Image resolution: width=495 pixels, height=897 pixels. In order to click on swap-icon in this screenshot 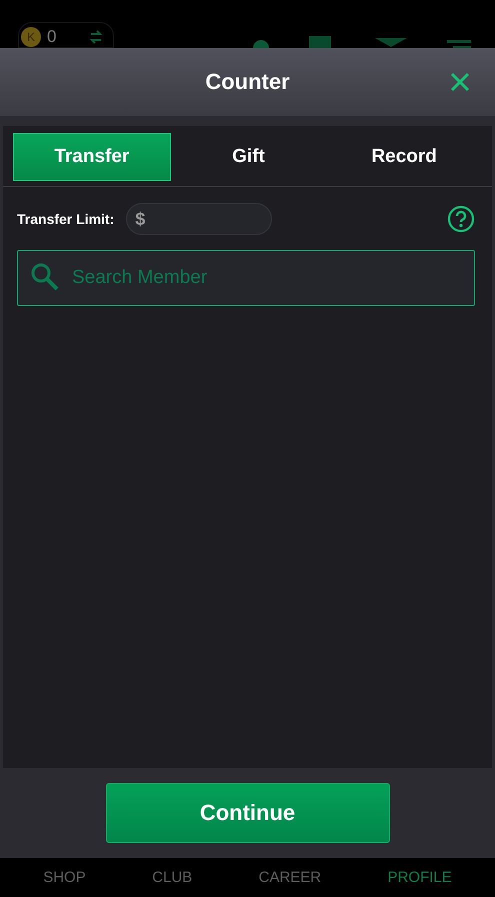, I will do `click(96, 37)`.